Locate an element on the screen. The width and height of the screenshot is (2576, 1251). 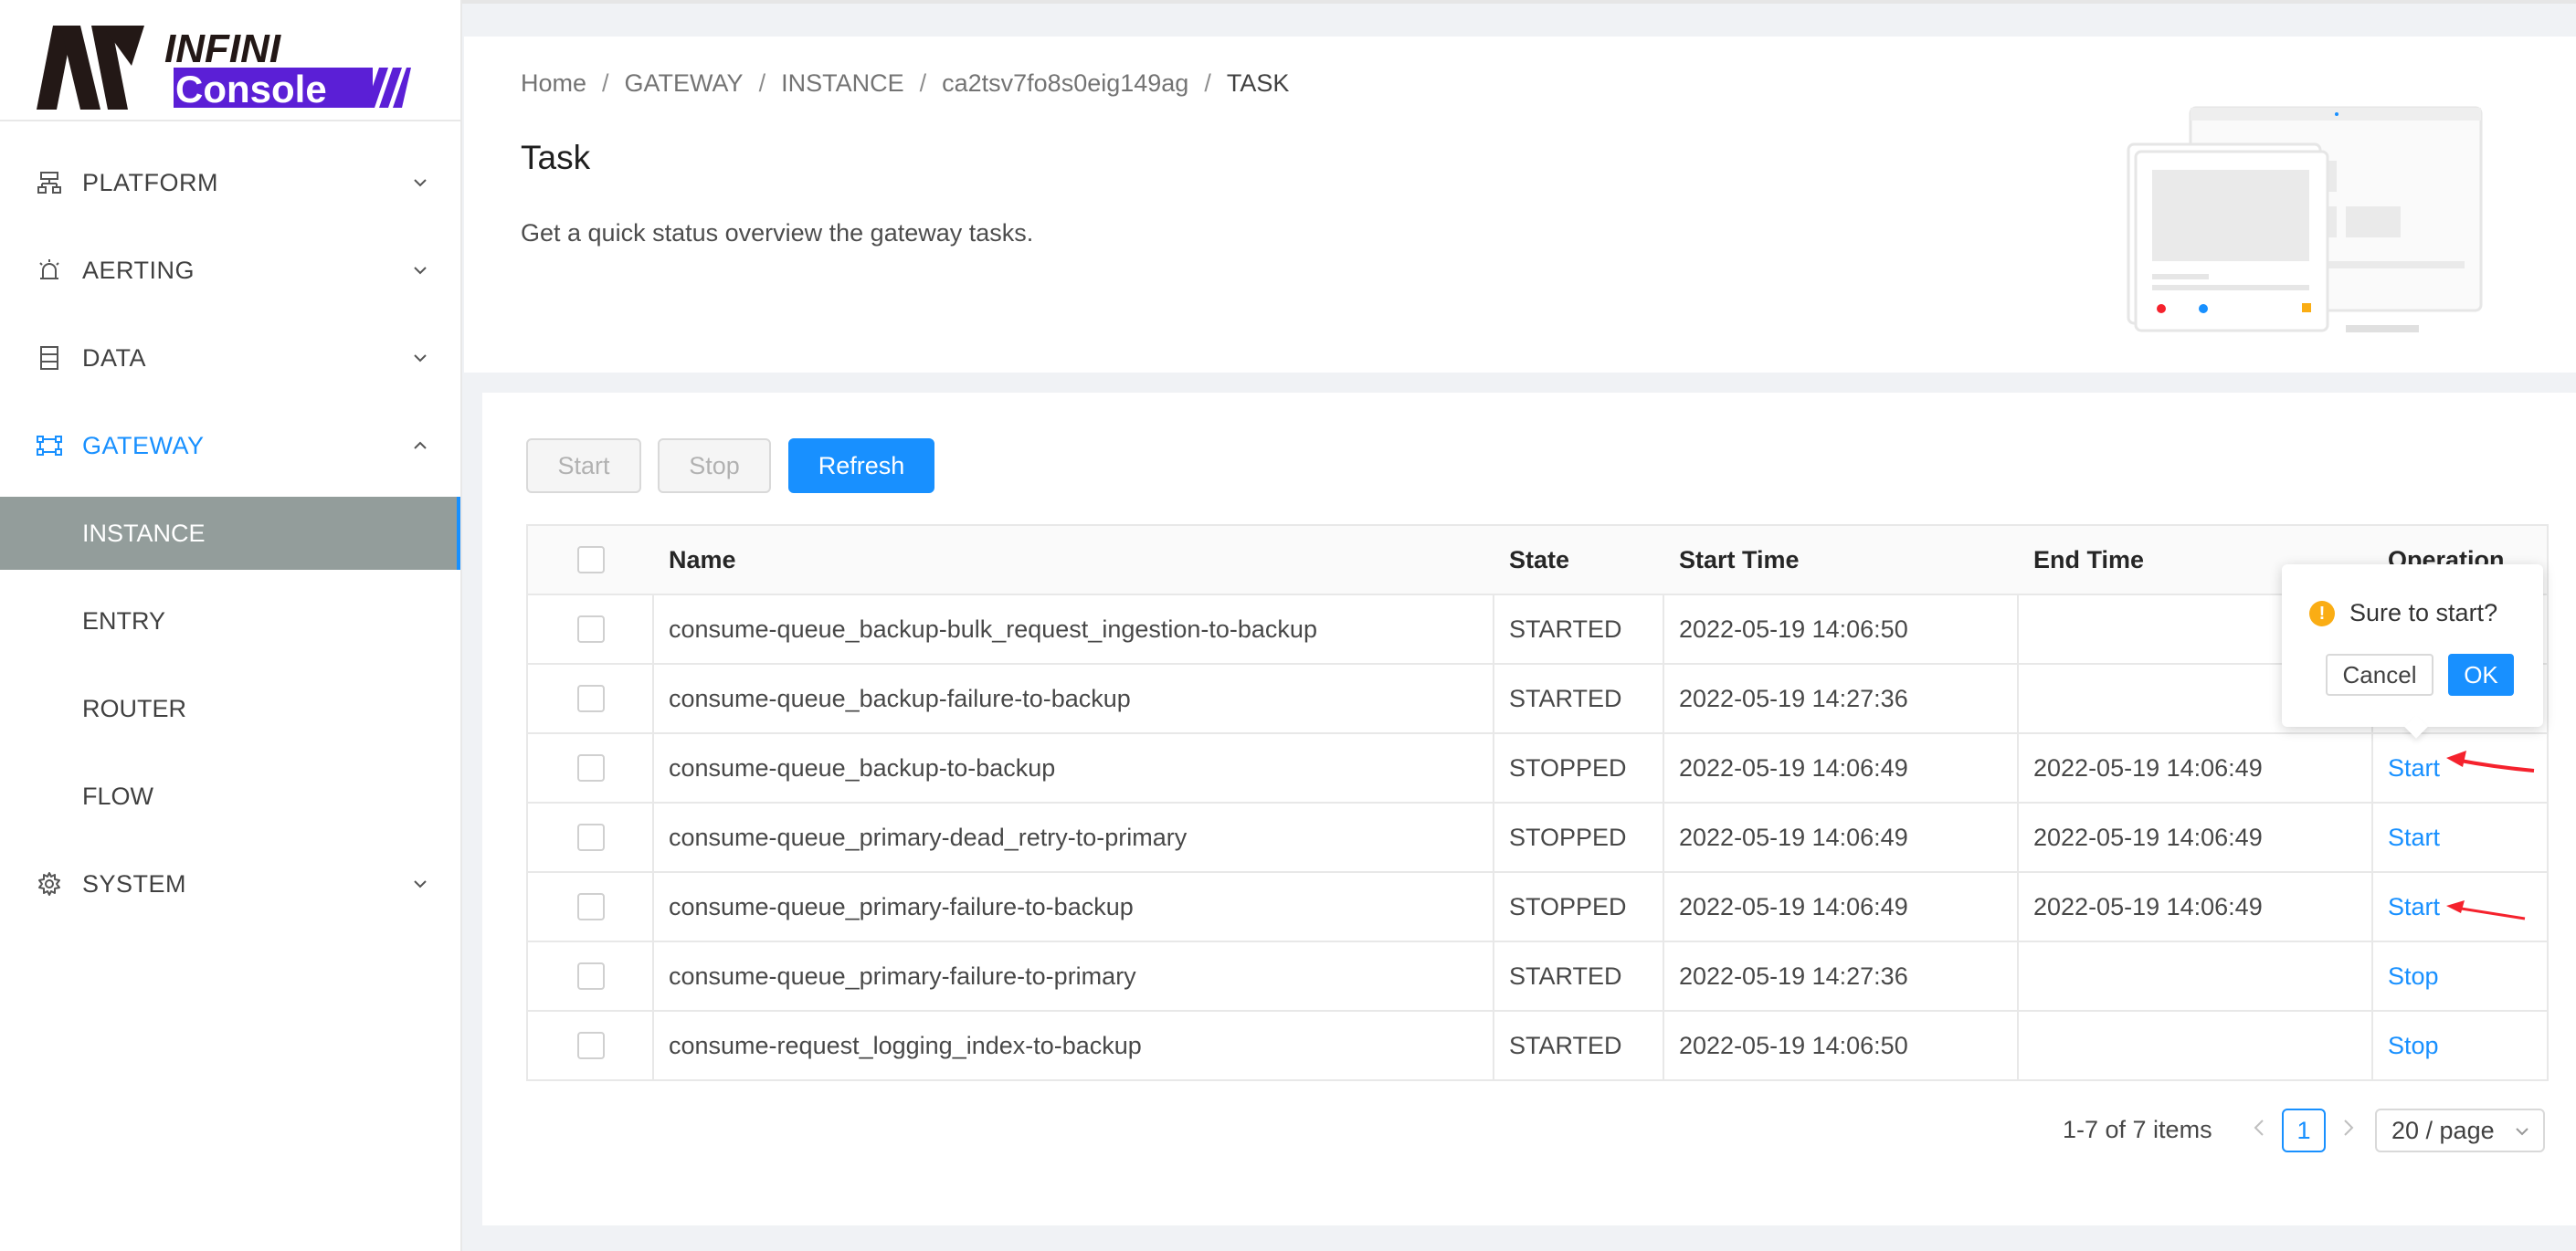
sidebar-item-system: SYSTEM is located at coordinates (230, 883).